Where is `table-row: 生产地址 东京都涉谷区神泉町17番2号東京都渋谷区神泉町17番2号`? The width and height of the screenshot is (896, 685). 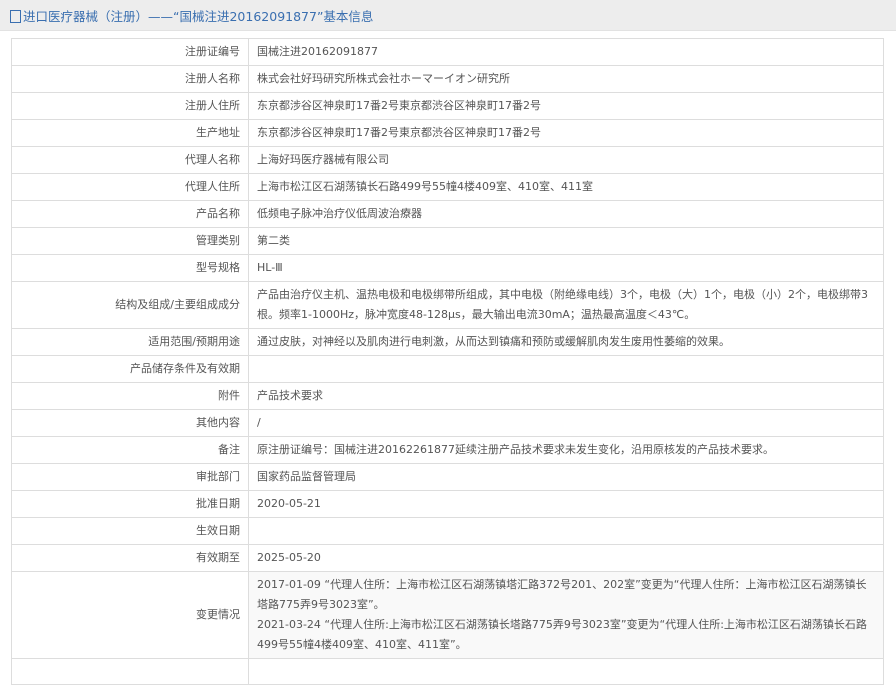 table-row: 生产地址 东京都涉谷区神泉町17番2号東京都渋谷区神泉町17番2号 is located at coordinates (447, 133).